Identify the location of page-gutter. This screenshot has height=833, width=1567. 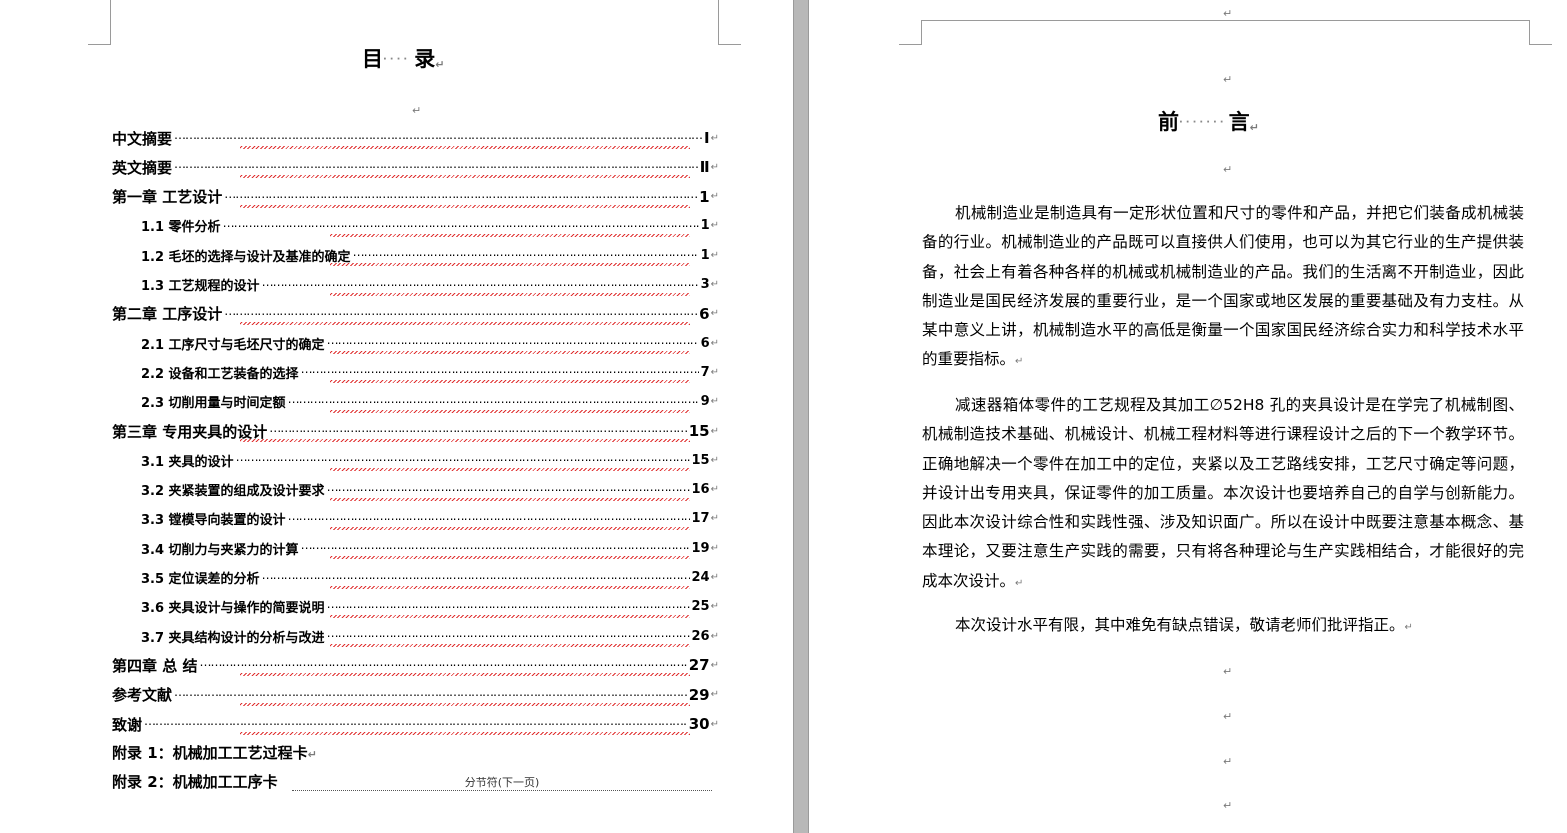
(801, 416).